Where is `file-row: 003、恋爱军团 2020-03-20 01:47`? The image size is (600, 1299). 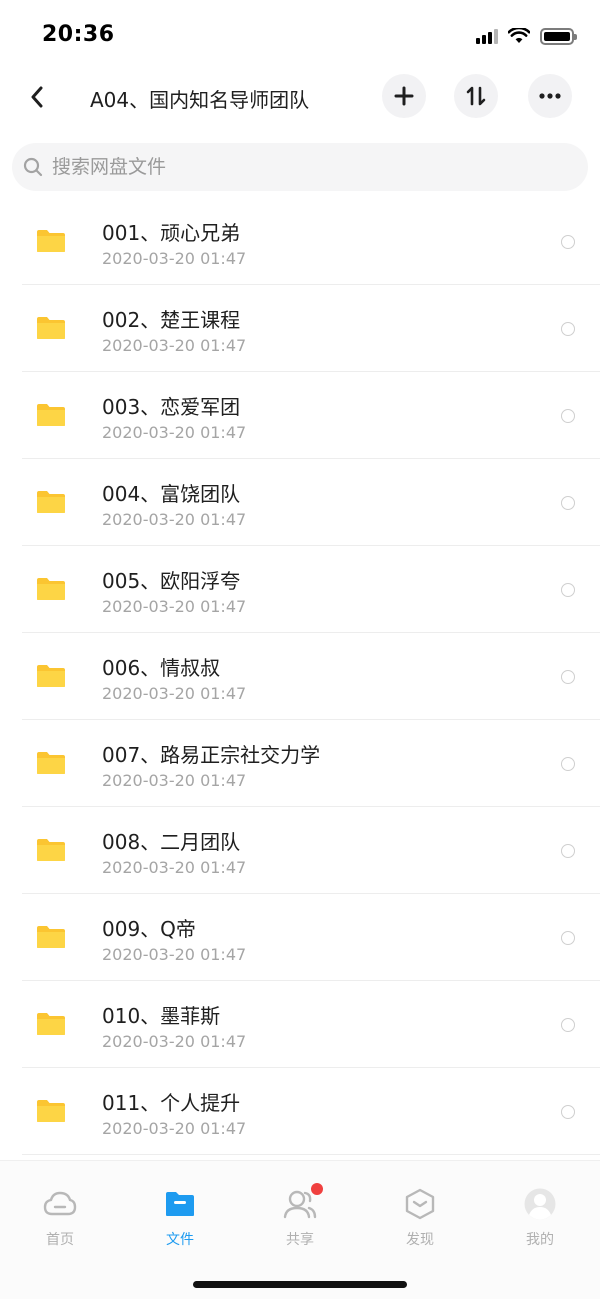 file-row: 003、恋爱军团 2020-03-20 01:47 is located at coordinates (300, 415).